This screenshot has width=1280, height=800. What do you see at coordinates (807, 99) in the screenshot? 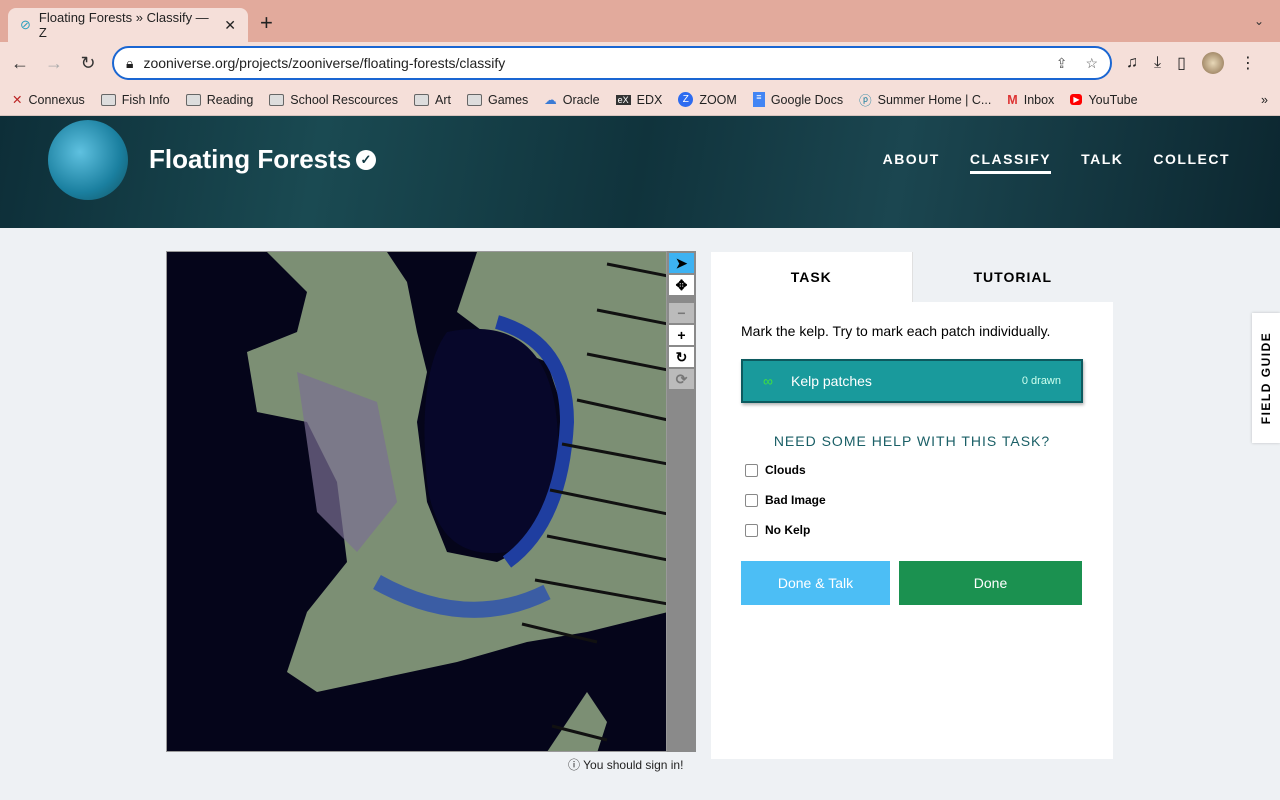
I see `bookmark-label: Google Docs` at bounding box center [807, 99].